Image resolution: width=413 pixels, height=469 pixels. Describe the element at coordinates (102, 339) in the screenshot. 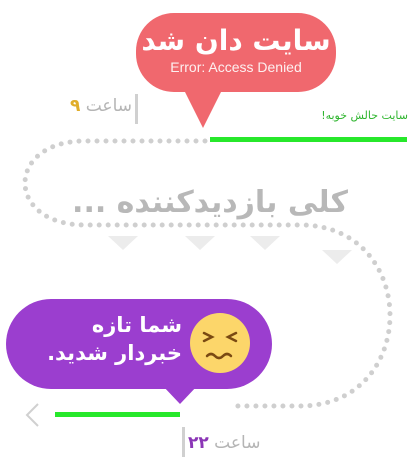

I see `purple-bubble-content: شما تازه خبردار شدید.` at that location.